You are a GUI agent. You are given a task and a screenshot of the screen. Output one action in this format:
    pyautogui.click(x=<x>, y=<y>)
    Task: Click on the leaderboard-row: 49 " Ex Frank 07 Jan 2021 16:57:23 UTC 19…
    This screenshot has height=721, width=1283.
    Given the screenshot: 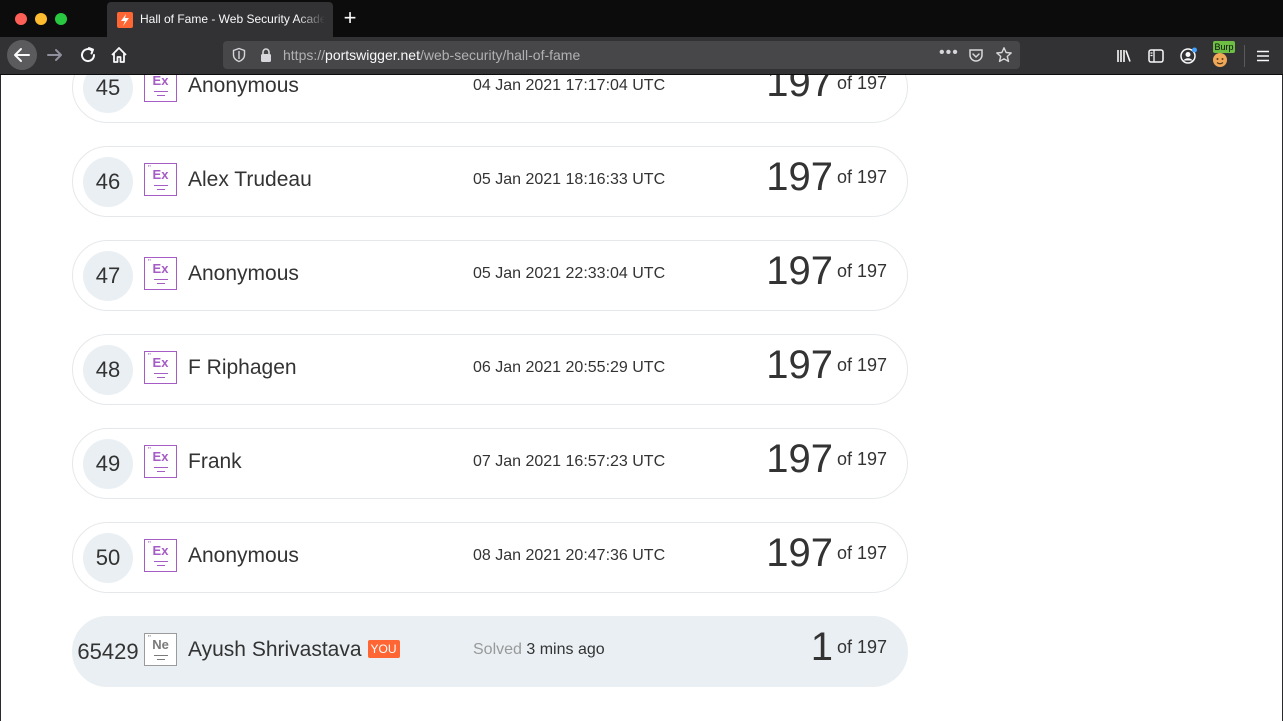 What is the action you would take?
    pyautogui.click(x=490, y=463)
    